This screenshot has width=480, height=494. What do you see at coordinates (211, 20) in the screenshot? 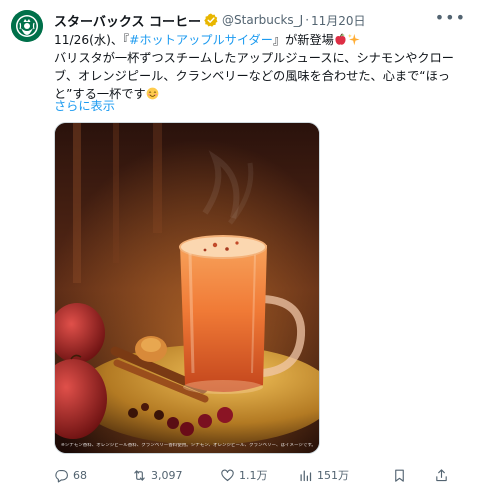
I see `verified-badge-icon` at bounding box center [211, 20].